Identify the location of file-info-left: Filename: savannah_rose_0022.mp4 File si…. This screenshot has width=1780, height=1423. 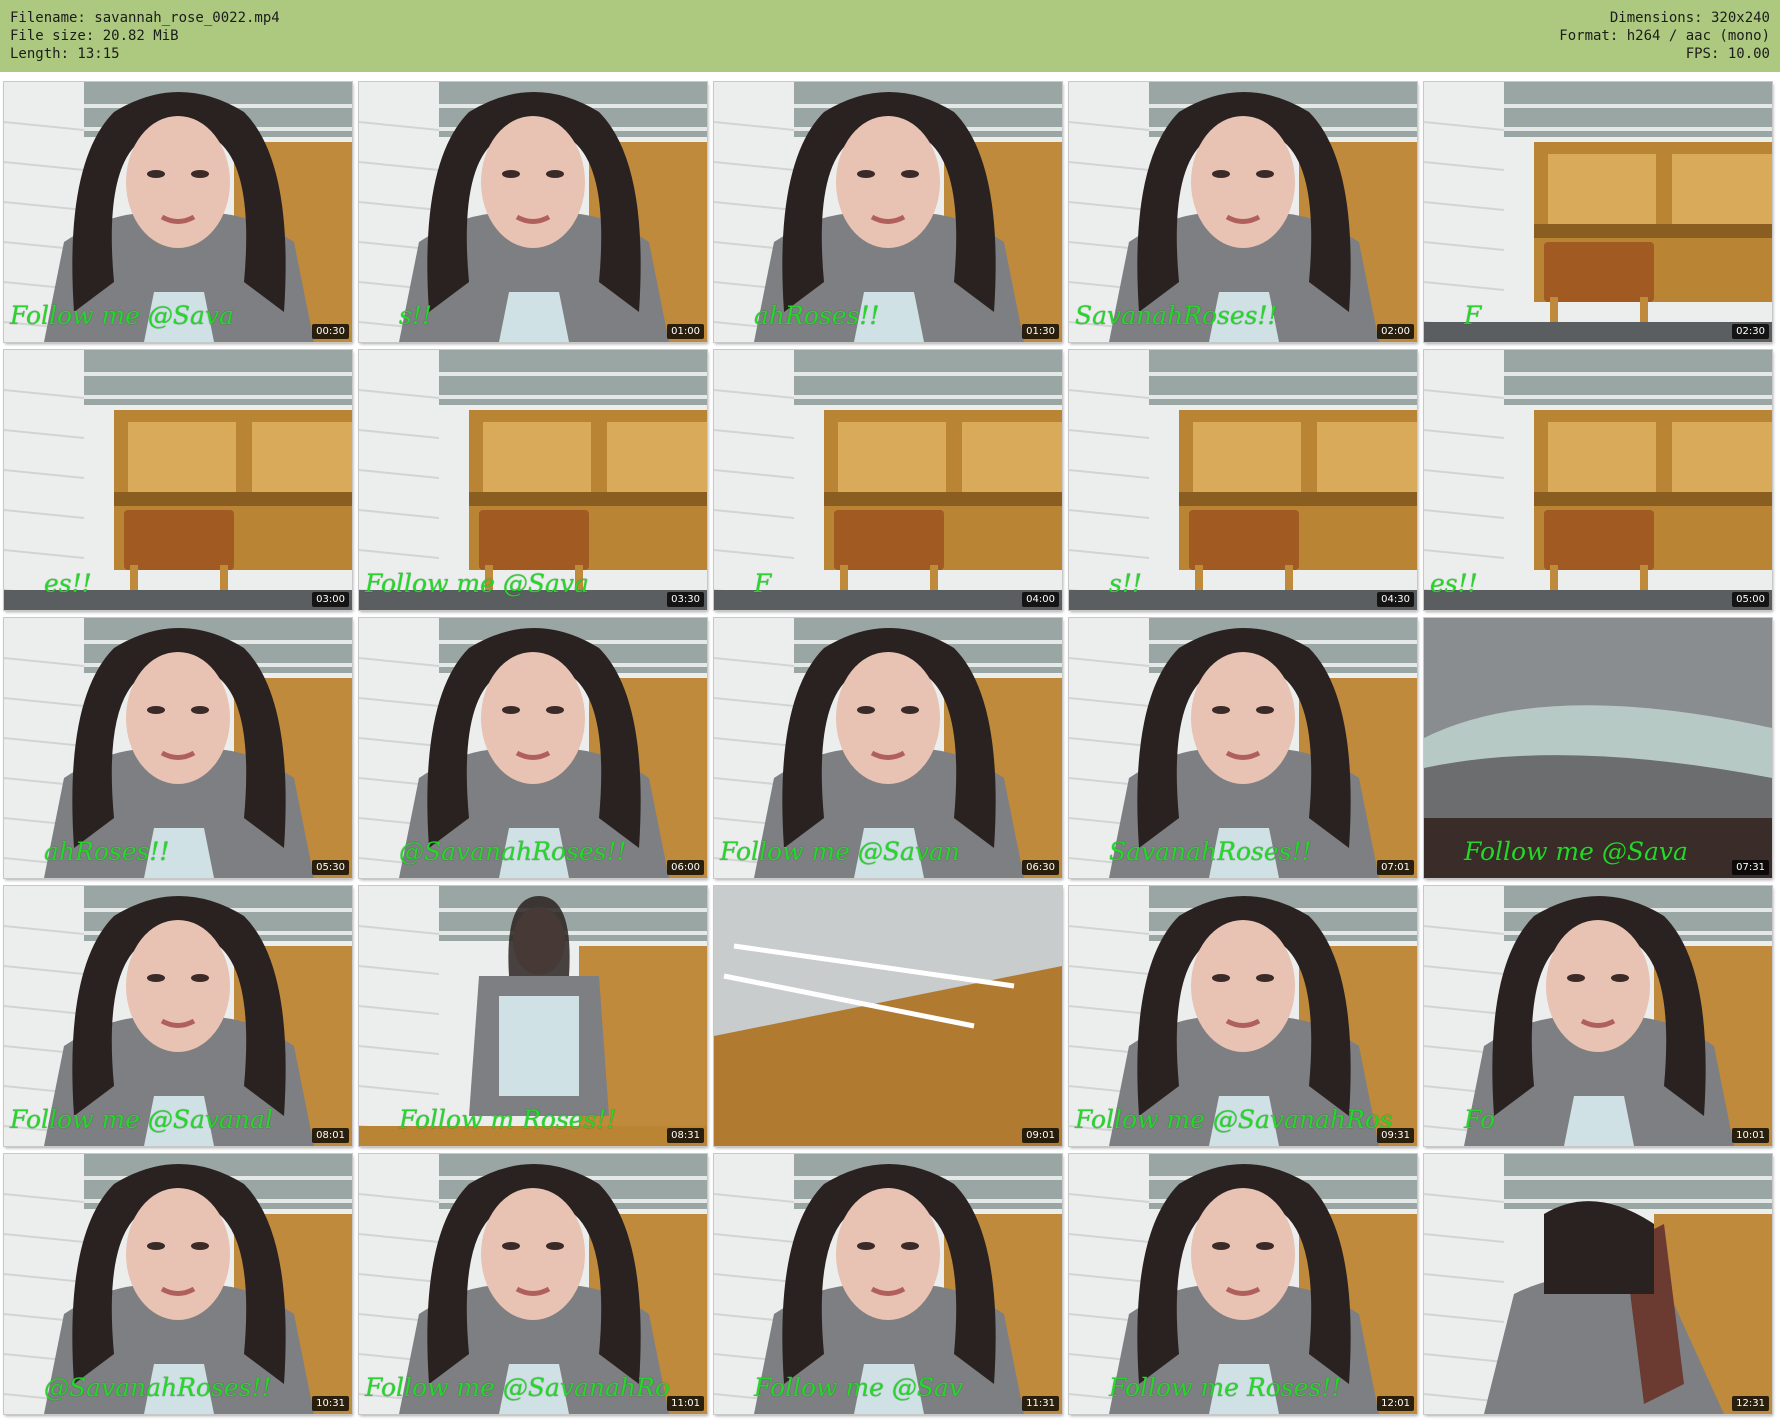
(145, 36).